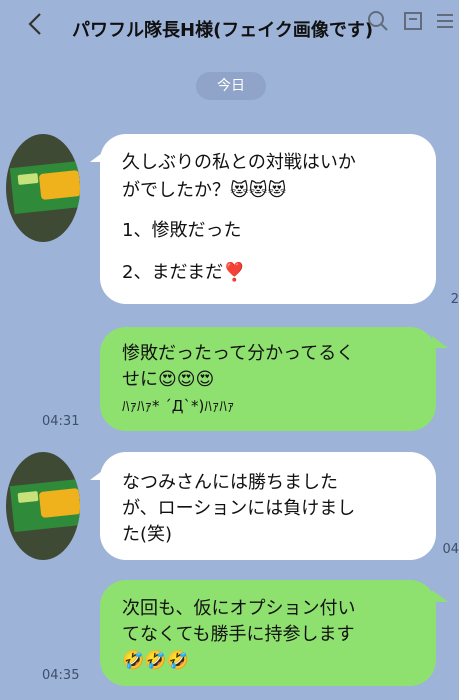 The width and height of the screenshot is (459, 700). What do you see at coordinates (61, 675) in the screenshot?
I see `message-timestamp: 04:35` at bounding box center [61, 675].